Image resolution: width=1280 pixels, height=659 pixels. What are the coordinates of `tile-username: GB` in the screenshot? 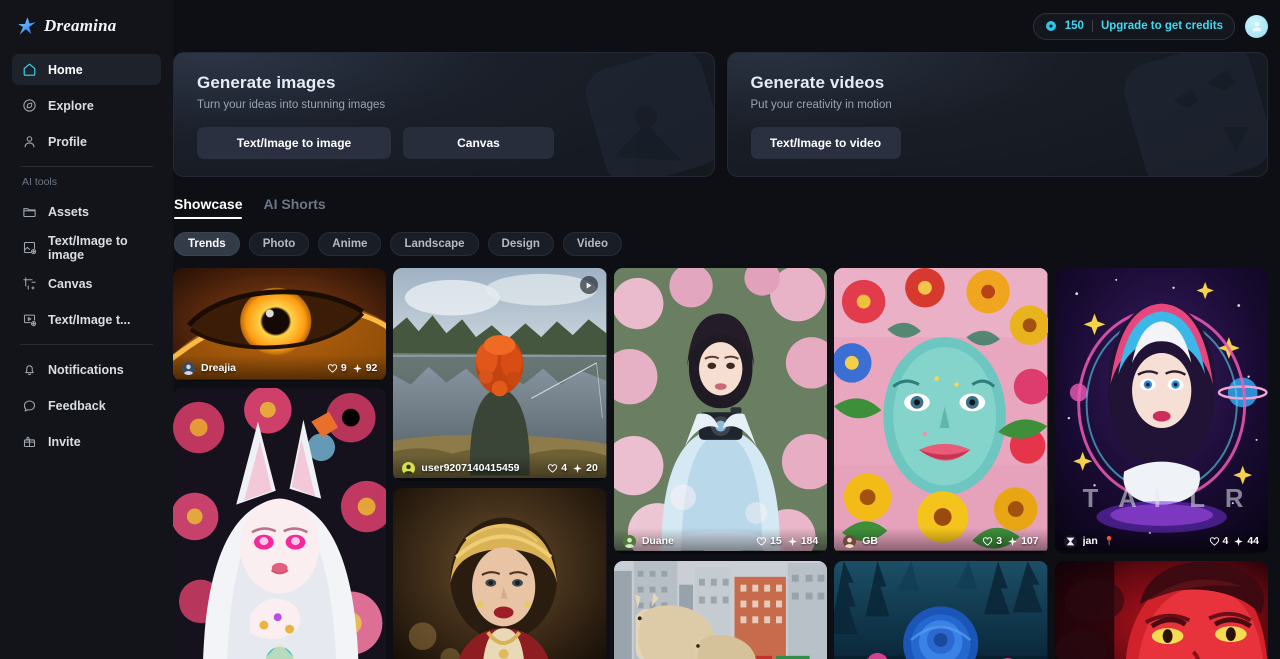 It's located at (870, 541).